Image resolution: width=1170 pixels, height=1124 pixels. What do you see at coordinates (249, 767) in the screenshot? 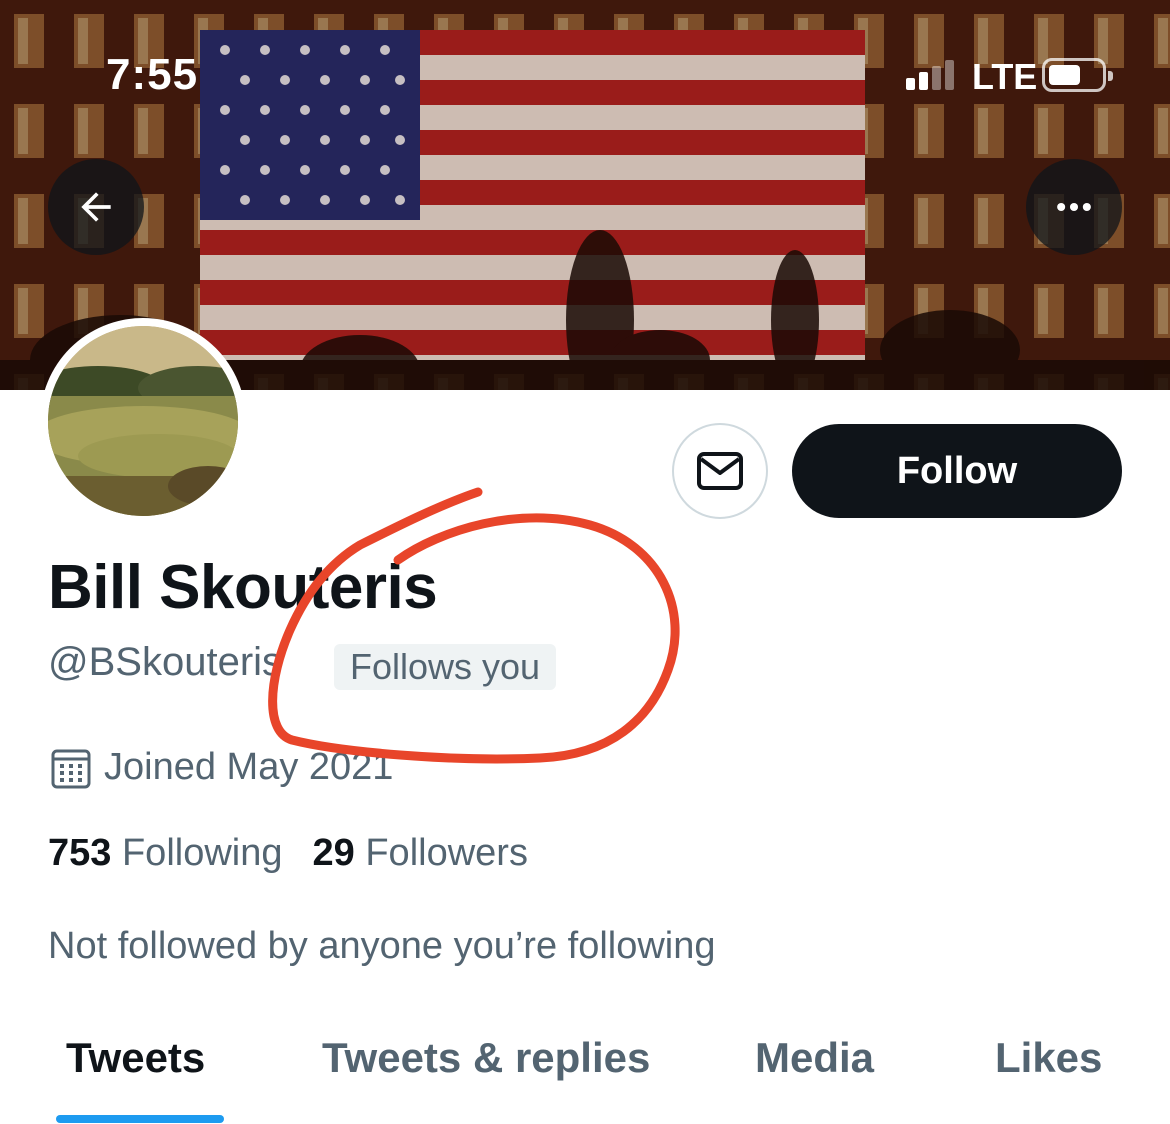
I see `joined-date: Joined May 2021` at bounding box center [249, 767].